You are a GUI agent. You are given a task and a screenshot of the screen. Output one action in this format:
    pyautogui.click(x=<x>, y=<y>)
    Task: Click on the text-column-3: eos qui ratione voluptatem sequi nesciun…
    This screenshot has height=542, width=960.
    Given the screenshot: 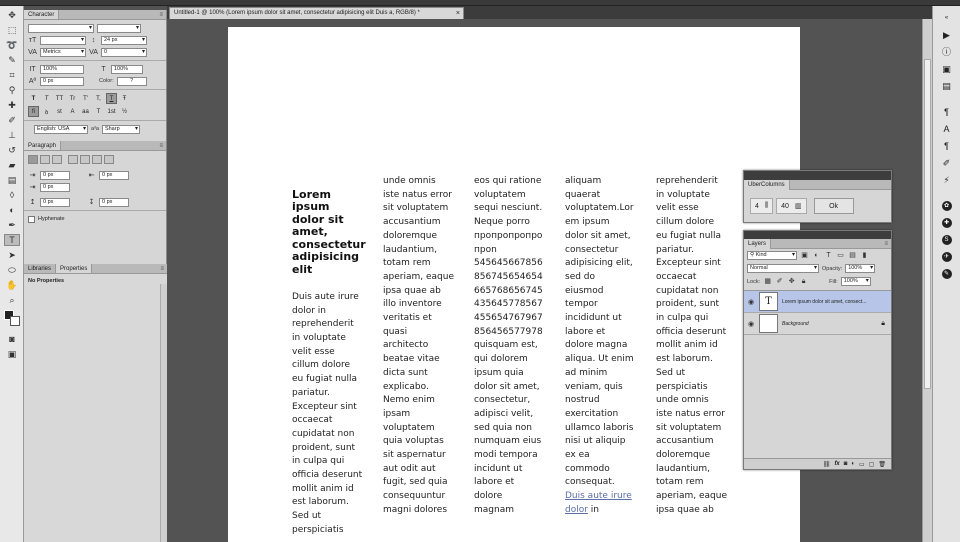 What is the action you would take?
    pyautogui.click(x=516, y=346)
    